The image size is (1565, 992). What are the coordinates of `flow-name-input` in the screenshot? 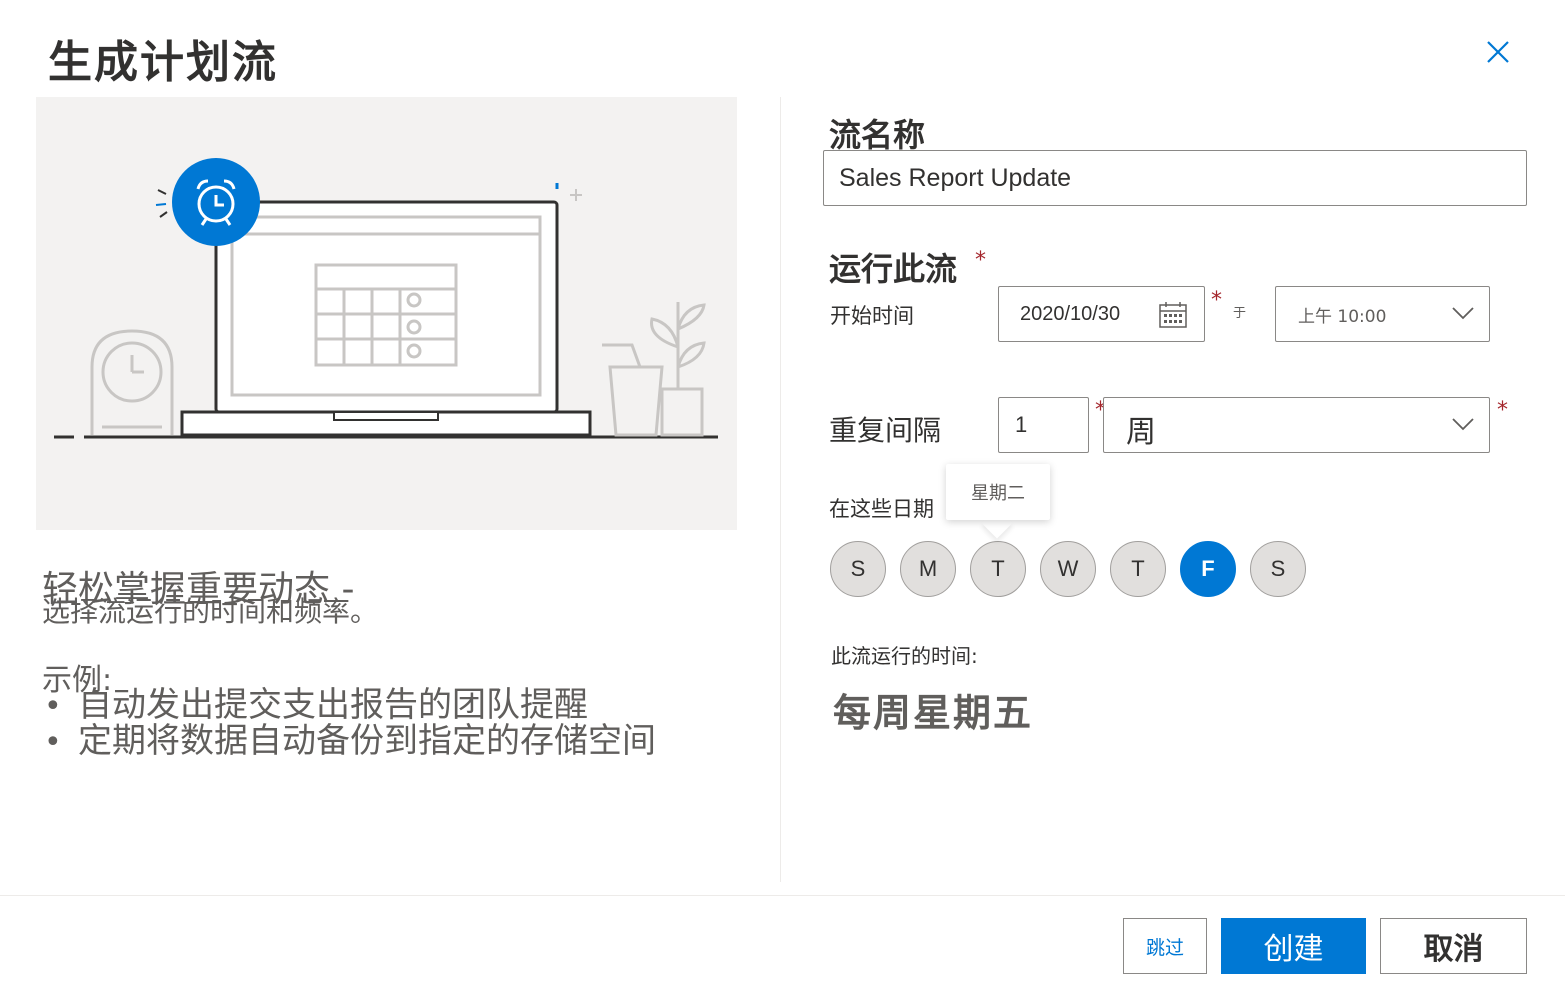 It's located at (1182, 178).